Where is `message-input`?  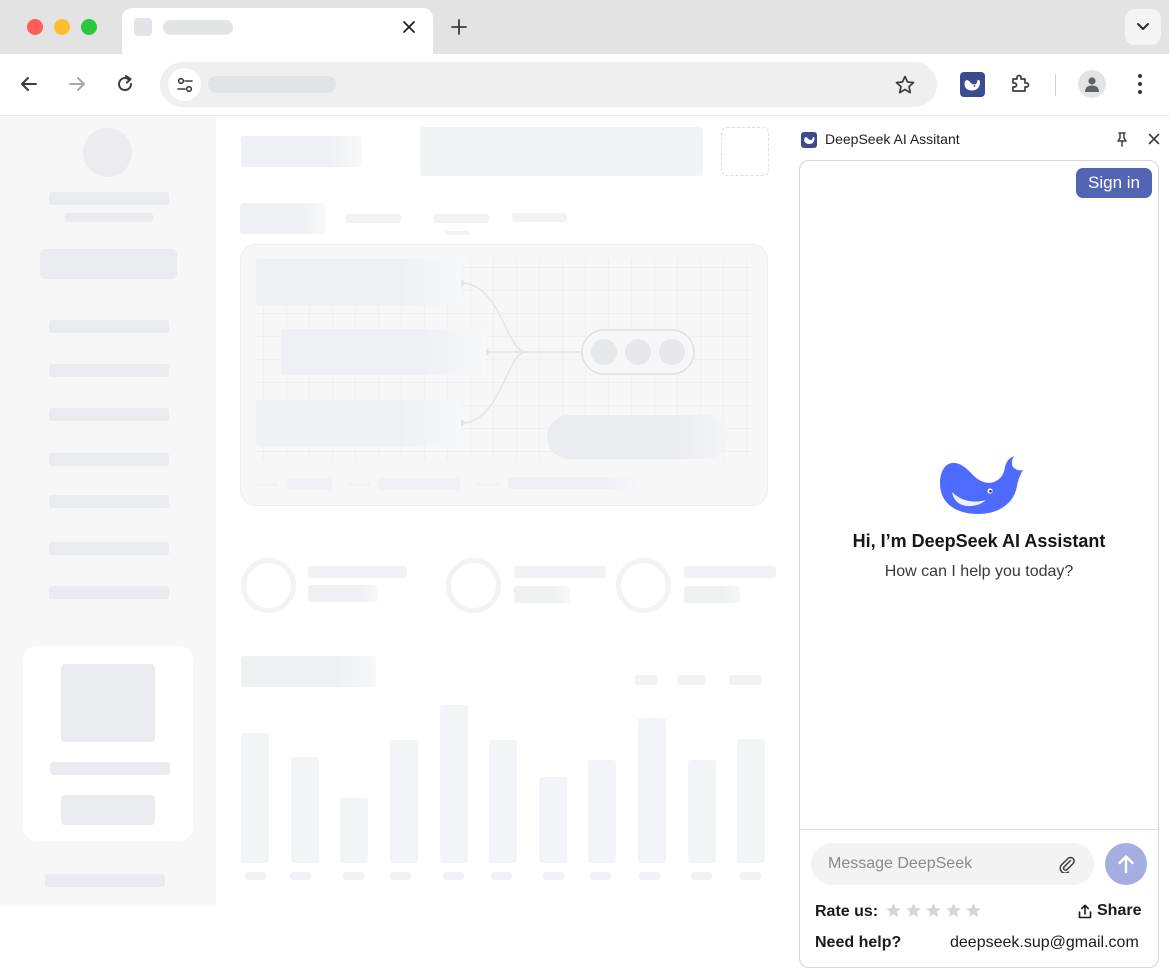
message-input is located at coordinates (952, 864).